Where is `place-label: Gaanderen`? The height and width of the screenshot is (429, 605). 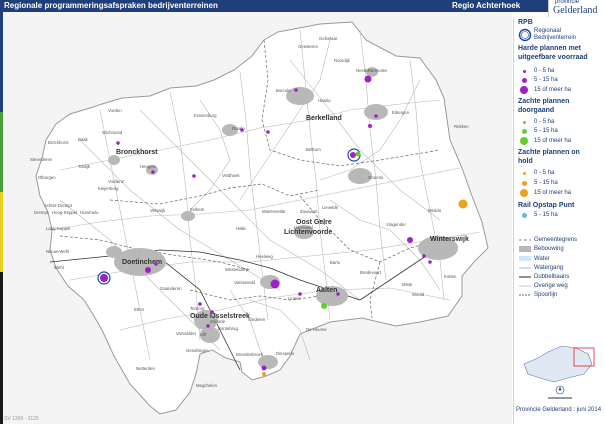
place-label: Gaanderen is located at coordinates (171, 288).